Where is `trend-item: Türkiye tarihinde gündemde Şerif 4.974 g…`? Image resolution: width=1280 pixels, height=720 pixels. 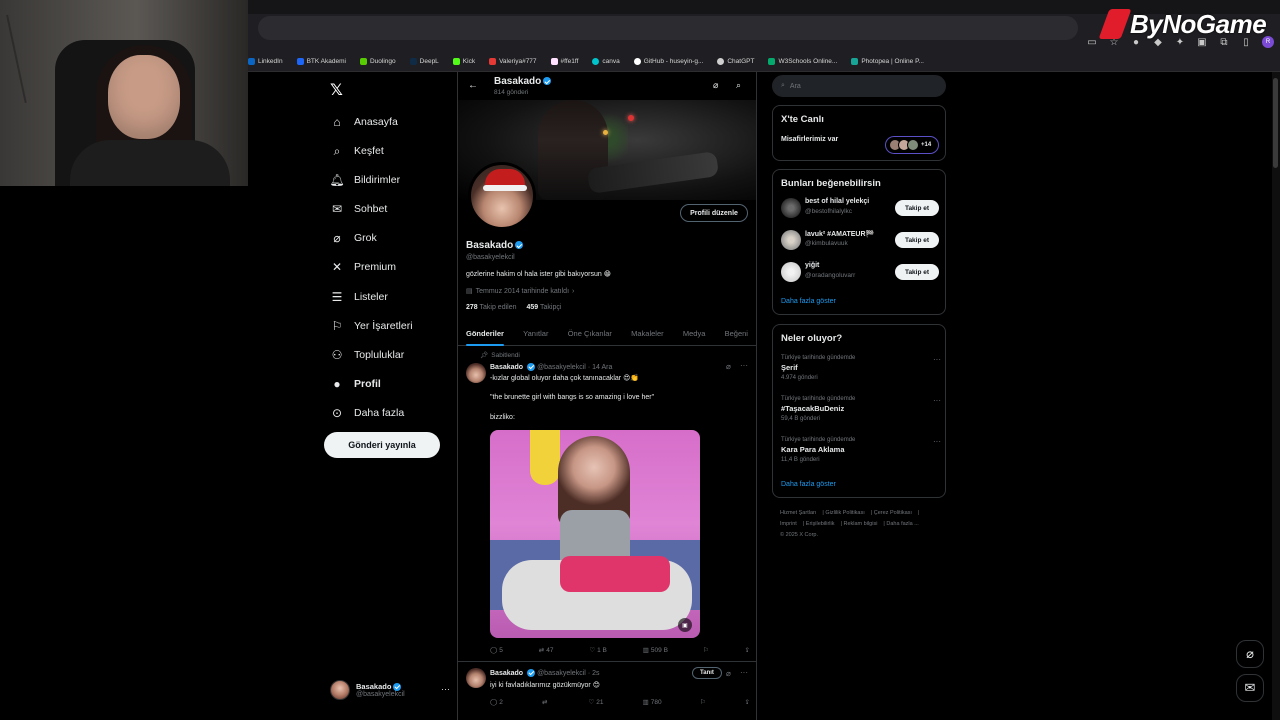 trend-item: Türkiye tarihinde gündemde Şerif 4.974 g… is located at coordinates (861, 368).